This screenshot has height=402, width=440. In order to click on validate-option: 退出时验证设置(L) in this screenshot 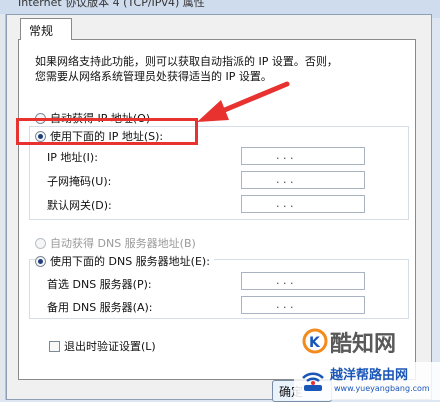, I will do `click(102, 346)`.